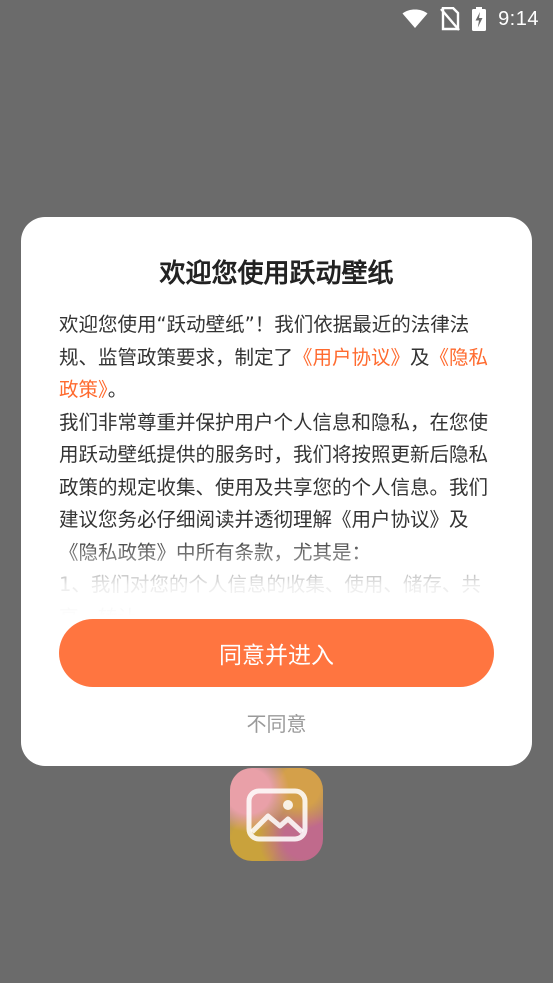 Image resolution: width=553 pixels, height=983 pixels. What do you see at coordinates (276, 274) in the screenshot?
I see `dialog-title: 欢迎您使用跃动壁纸` at bounding box center [276, 274].